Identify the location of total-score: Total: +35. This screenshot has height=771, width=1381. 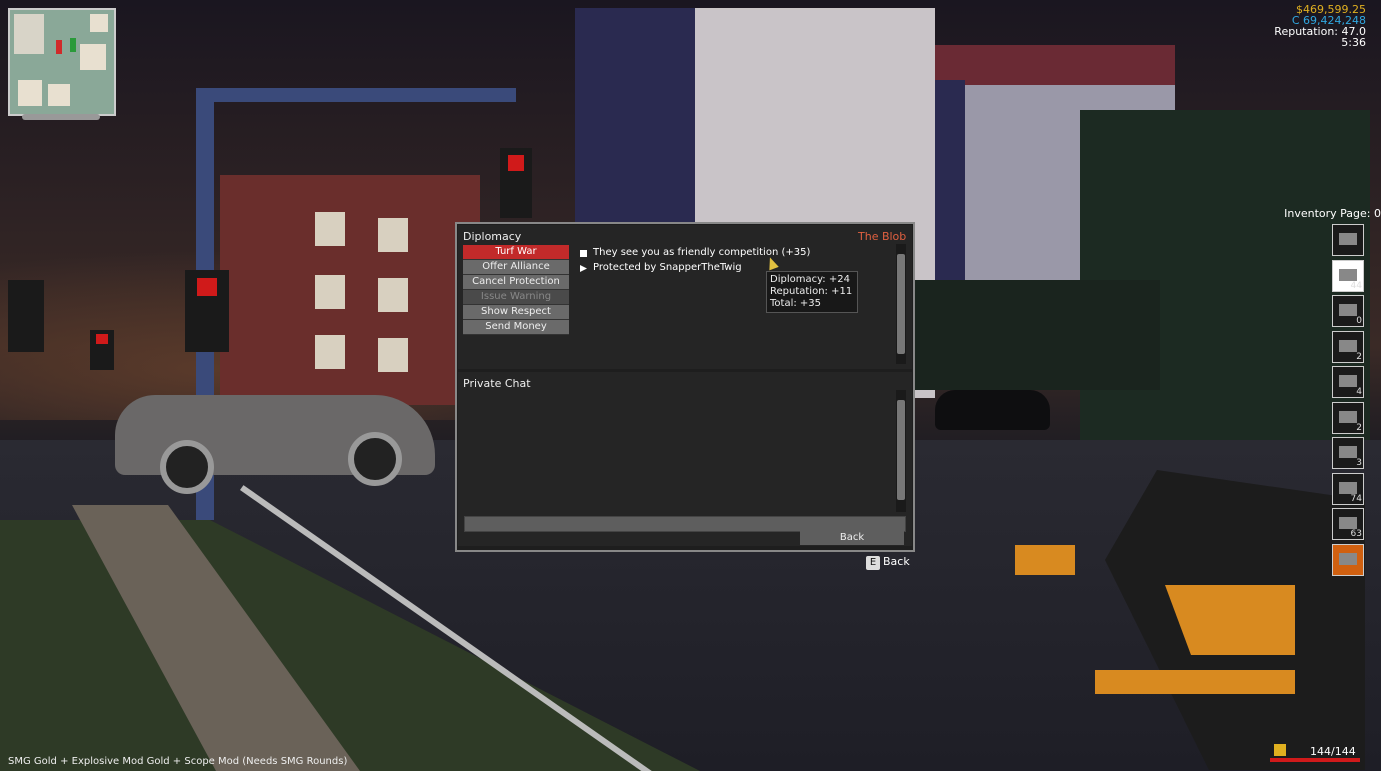
(796, 303).